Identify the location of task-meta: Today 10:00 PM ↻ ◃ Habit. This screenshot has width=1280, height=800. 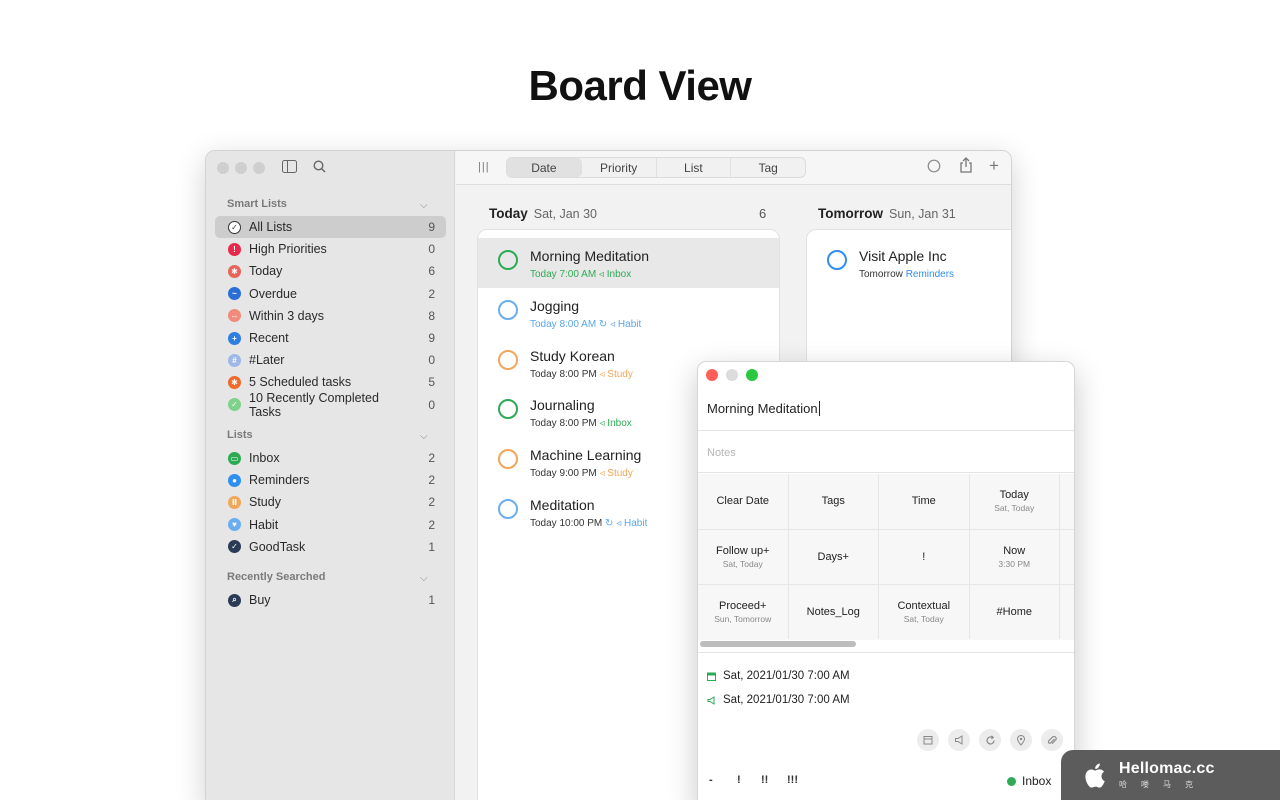
(588, 523).